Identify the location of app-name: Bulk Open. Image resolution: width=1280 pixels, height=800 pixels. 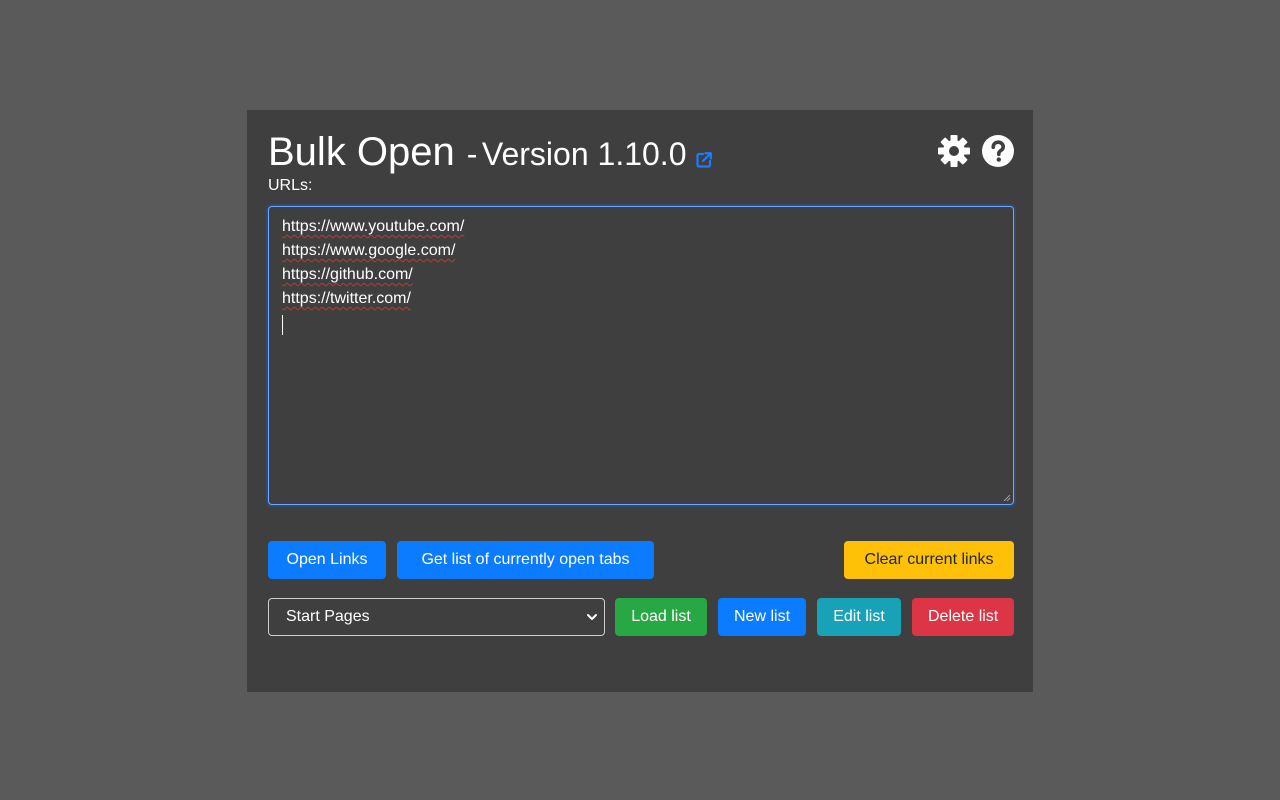
(361, 152).